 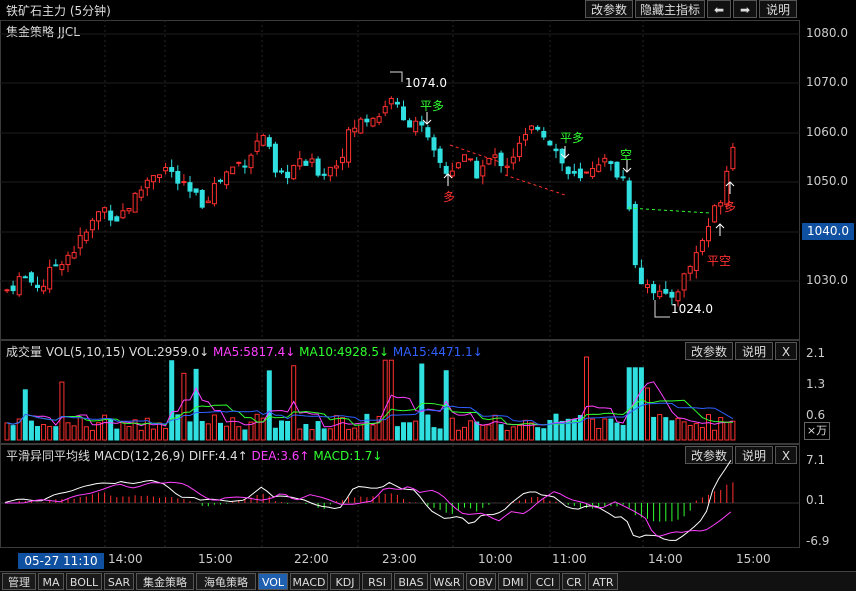 I want to click on volume-axis-label: 2.1, so click(x=816, y=353).